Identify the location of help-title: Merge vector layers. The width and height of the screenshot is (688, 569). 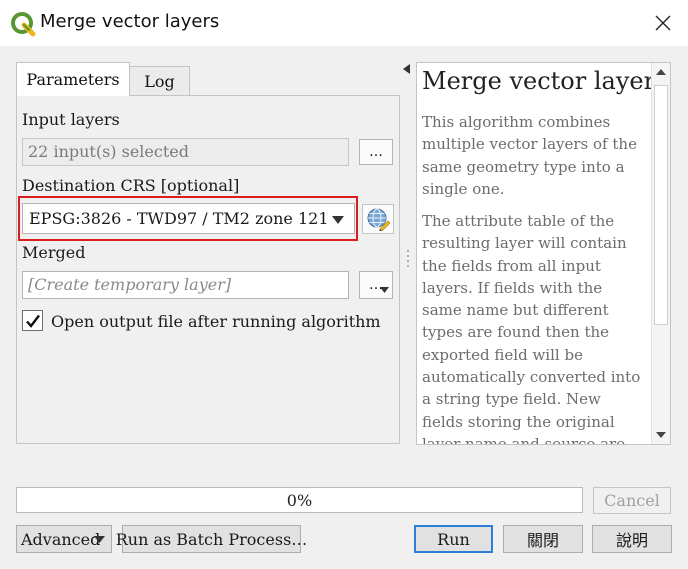
(545, 81).